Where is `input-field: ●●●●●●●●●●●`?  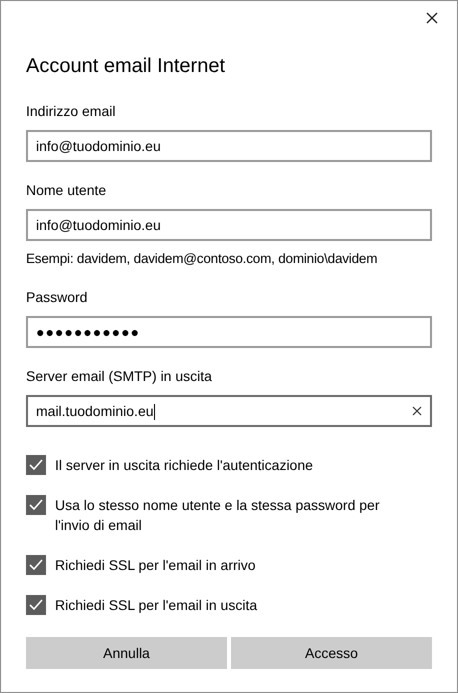
input-field: ●●●●●●●●●●● is located at coordinates (229, 332).